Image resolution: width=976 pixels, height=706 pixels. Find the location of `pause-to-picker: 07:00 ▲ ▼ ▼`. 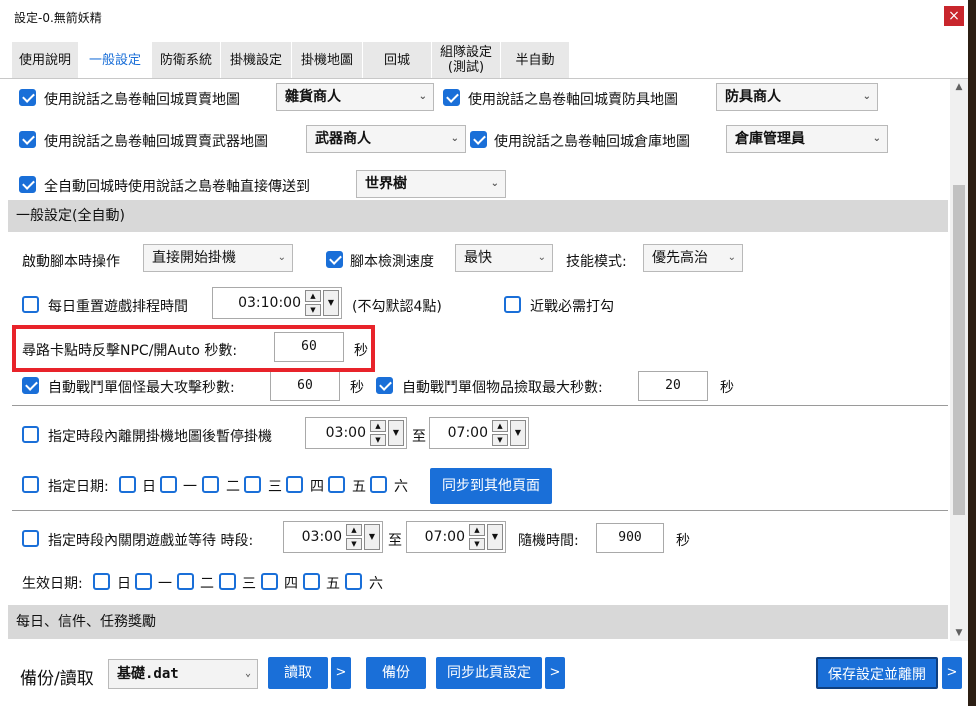

pause-to-picker: 07:00 ▲ ▼ ▼ is located at coordinates (479, 433).